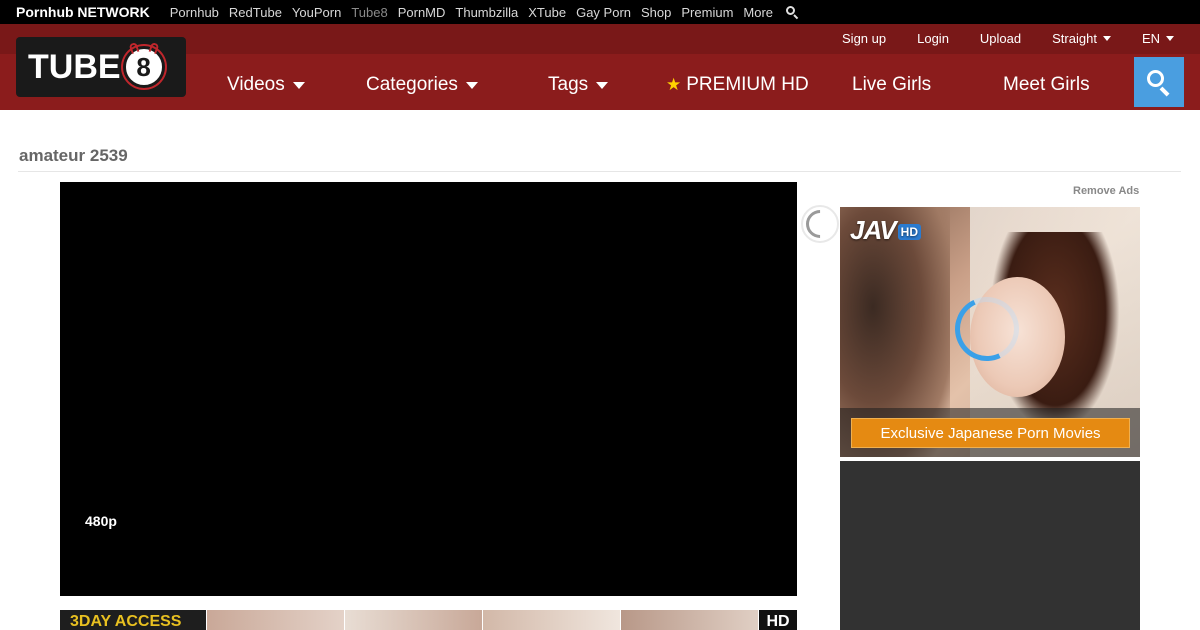  What do you see at coordinates (990, 433) in the screenshot?
I see `ad-cta-button: Exclusive Japanese Porn Movies` at bounding box center [990, 433].